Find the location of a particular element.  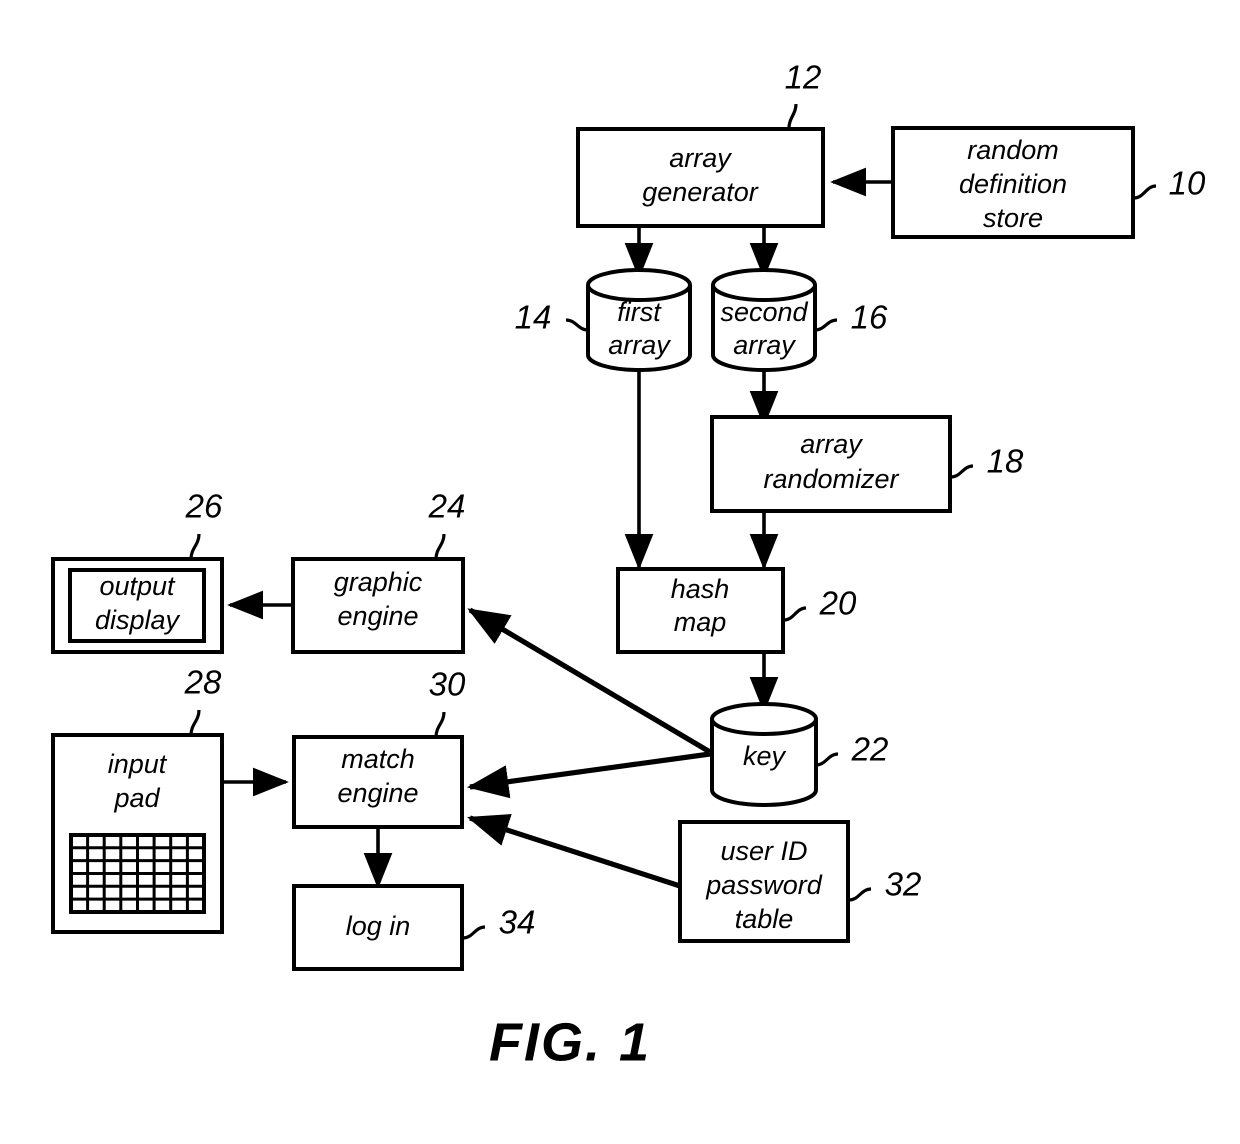

ref-callout-34: 34 is located at coordinates (499, 922).